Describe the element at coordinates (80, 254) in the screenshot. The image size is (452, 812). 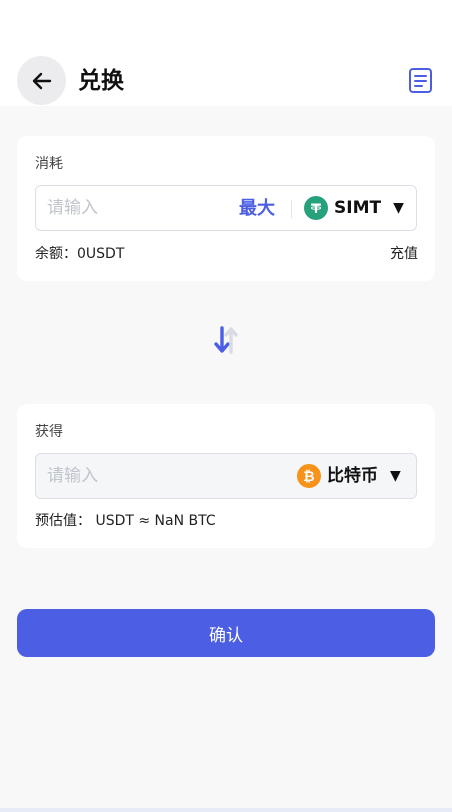
I see `balance-text: 余额：0USDT` at that location.